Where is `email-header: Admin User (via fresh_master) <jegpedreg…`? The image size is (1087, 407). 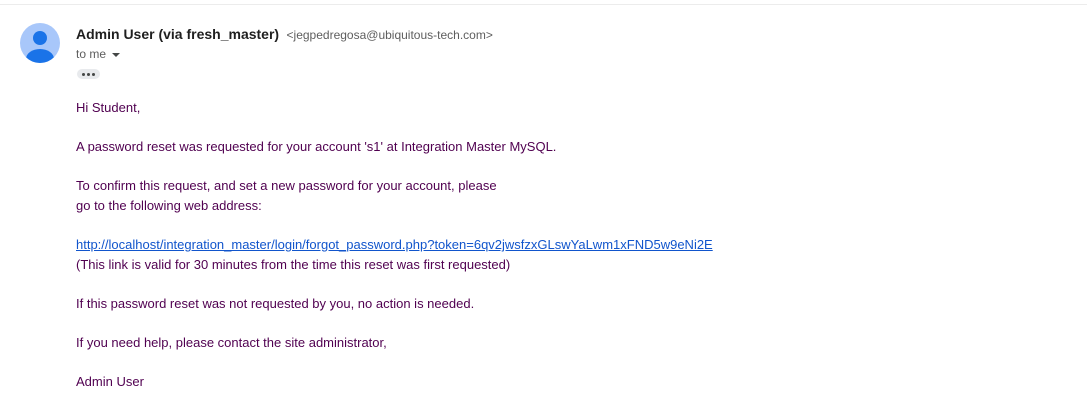
email-header: Admin User (via fresh_master) <jegpedreg… is located at coordinates (566, 43).